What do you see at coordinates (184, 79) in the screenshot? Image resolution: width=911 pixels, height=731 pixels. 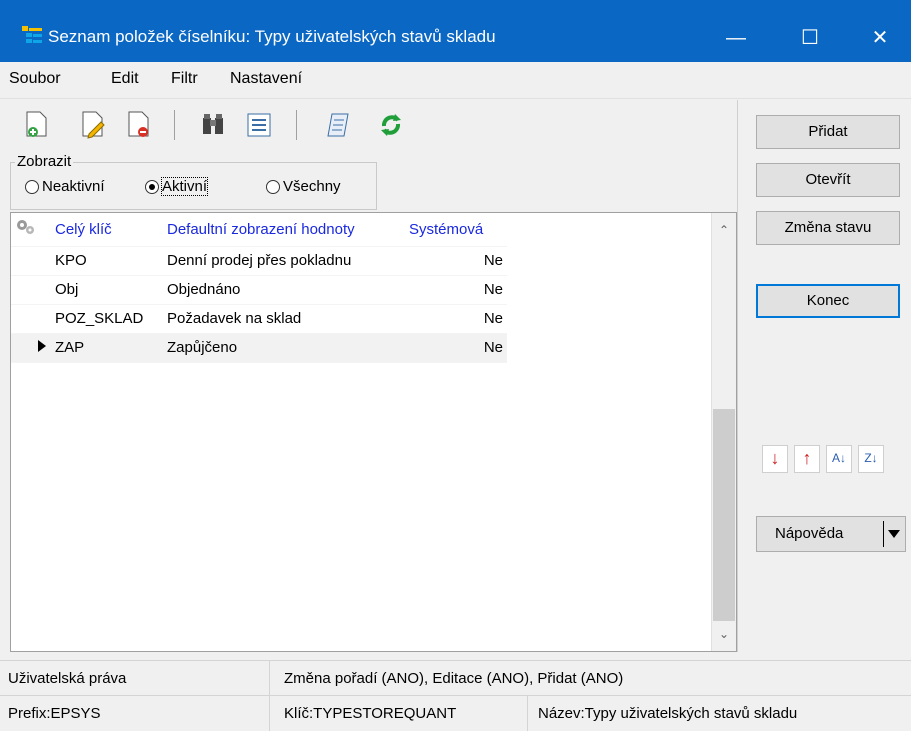 I see `menu-filtr: Filtr` at bounding box center [184, 79].